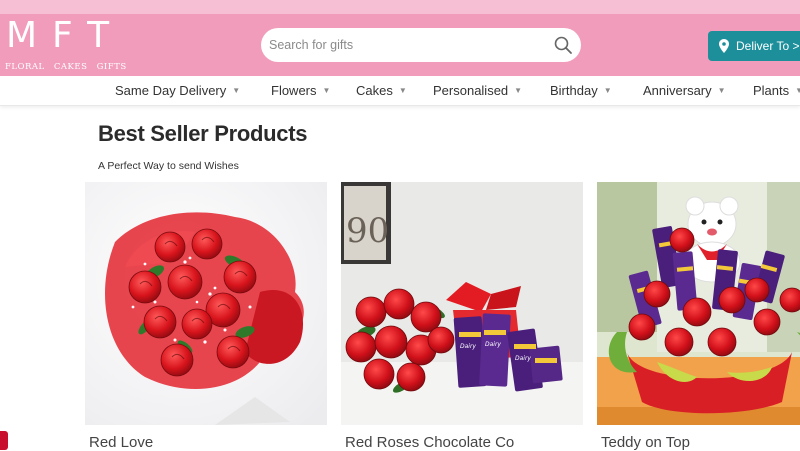 The height and width of the screenshot is (451, 800). Describe the element at coordinates (171, 90) in the screenshot. I see `nav-item-label: Same Day Delivery` at that location.